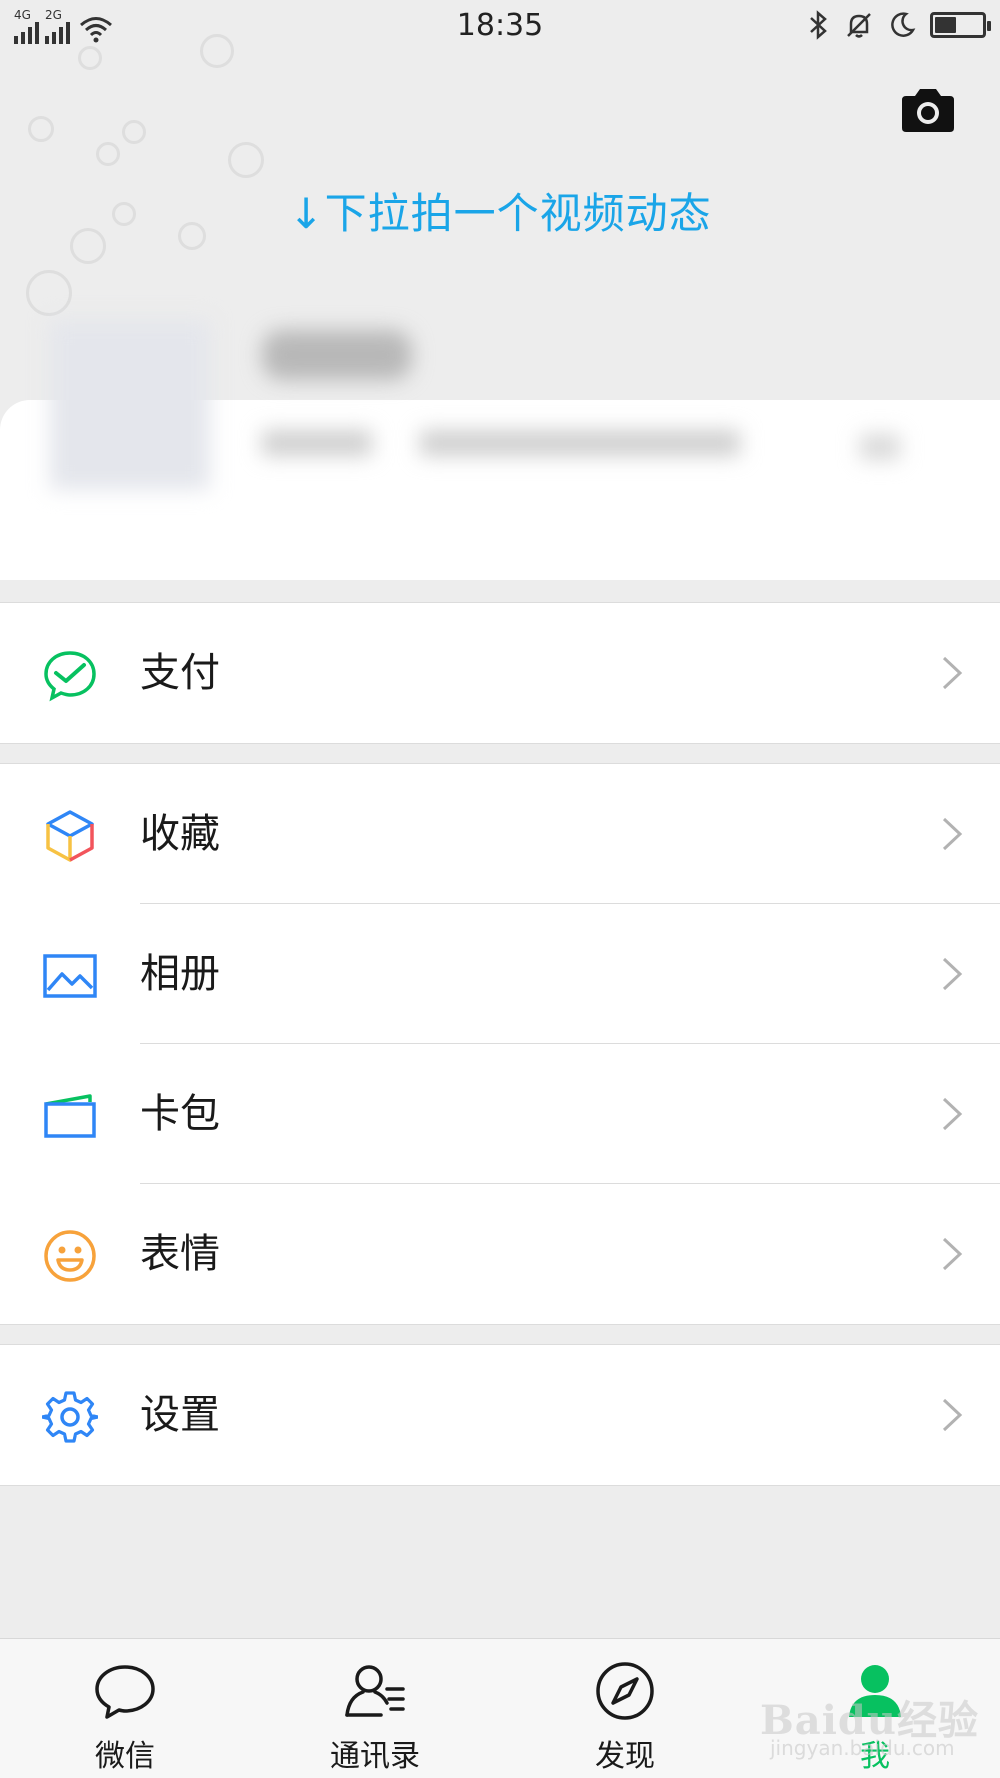  Describe the element at coordinates (945, 25) in the screenshot. I see `battery-level` at that location.